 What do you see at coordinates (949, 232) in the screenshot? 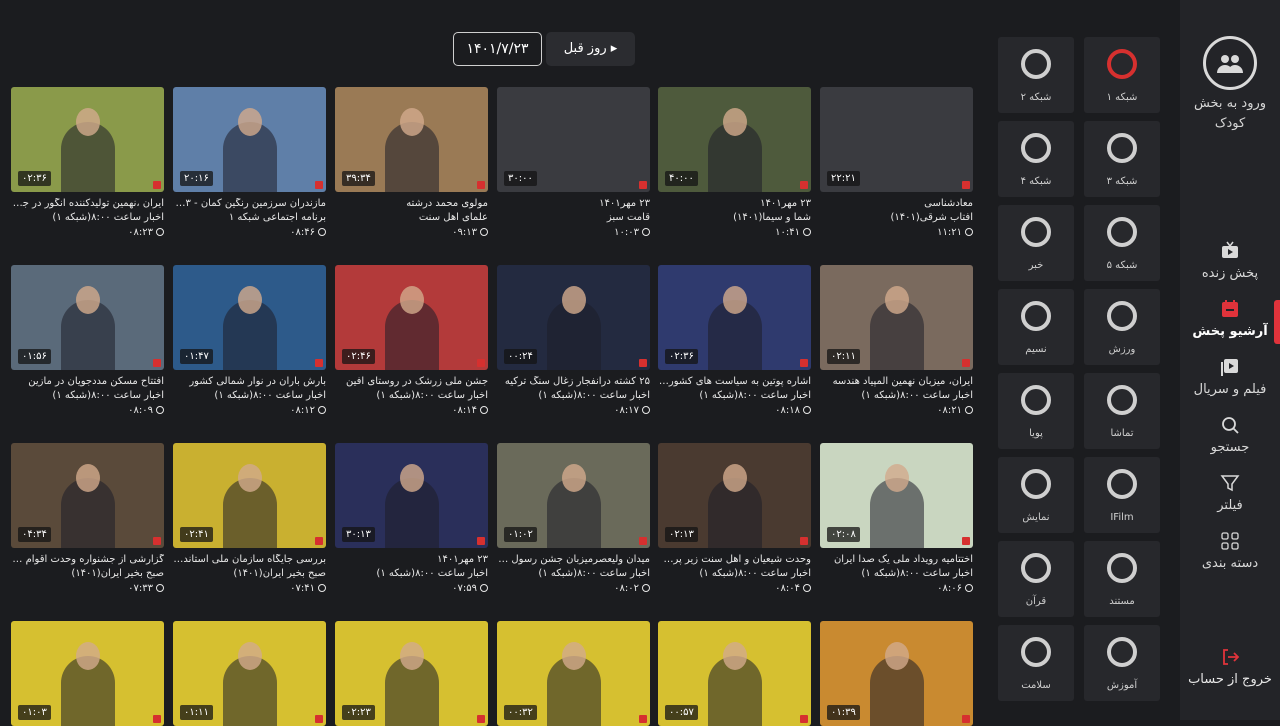
I see `program-time-value: ۱۱:۲۱` at bounding box center [949, 232].